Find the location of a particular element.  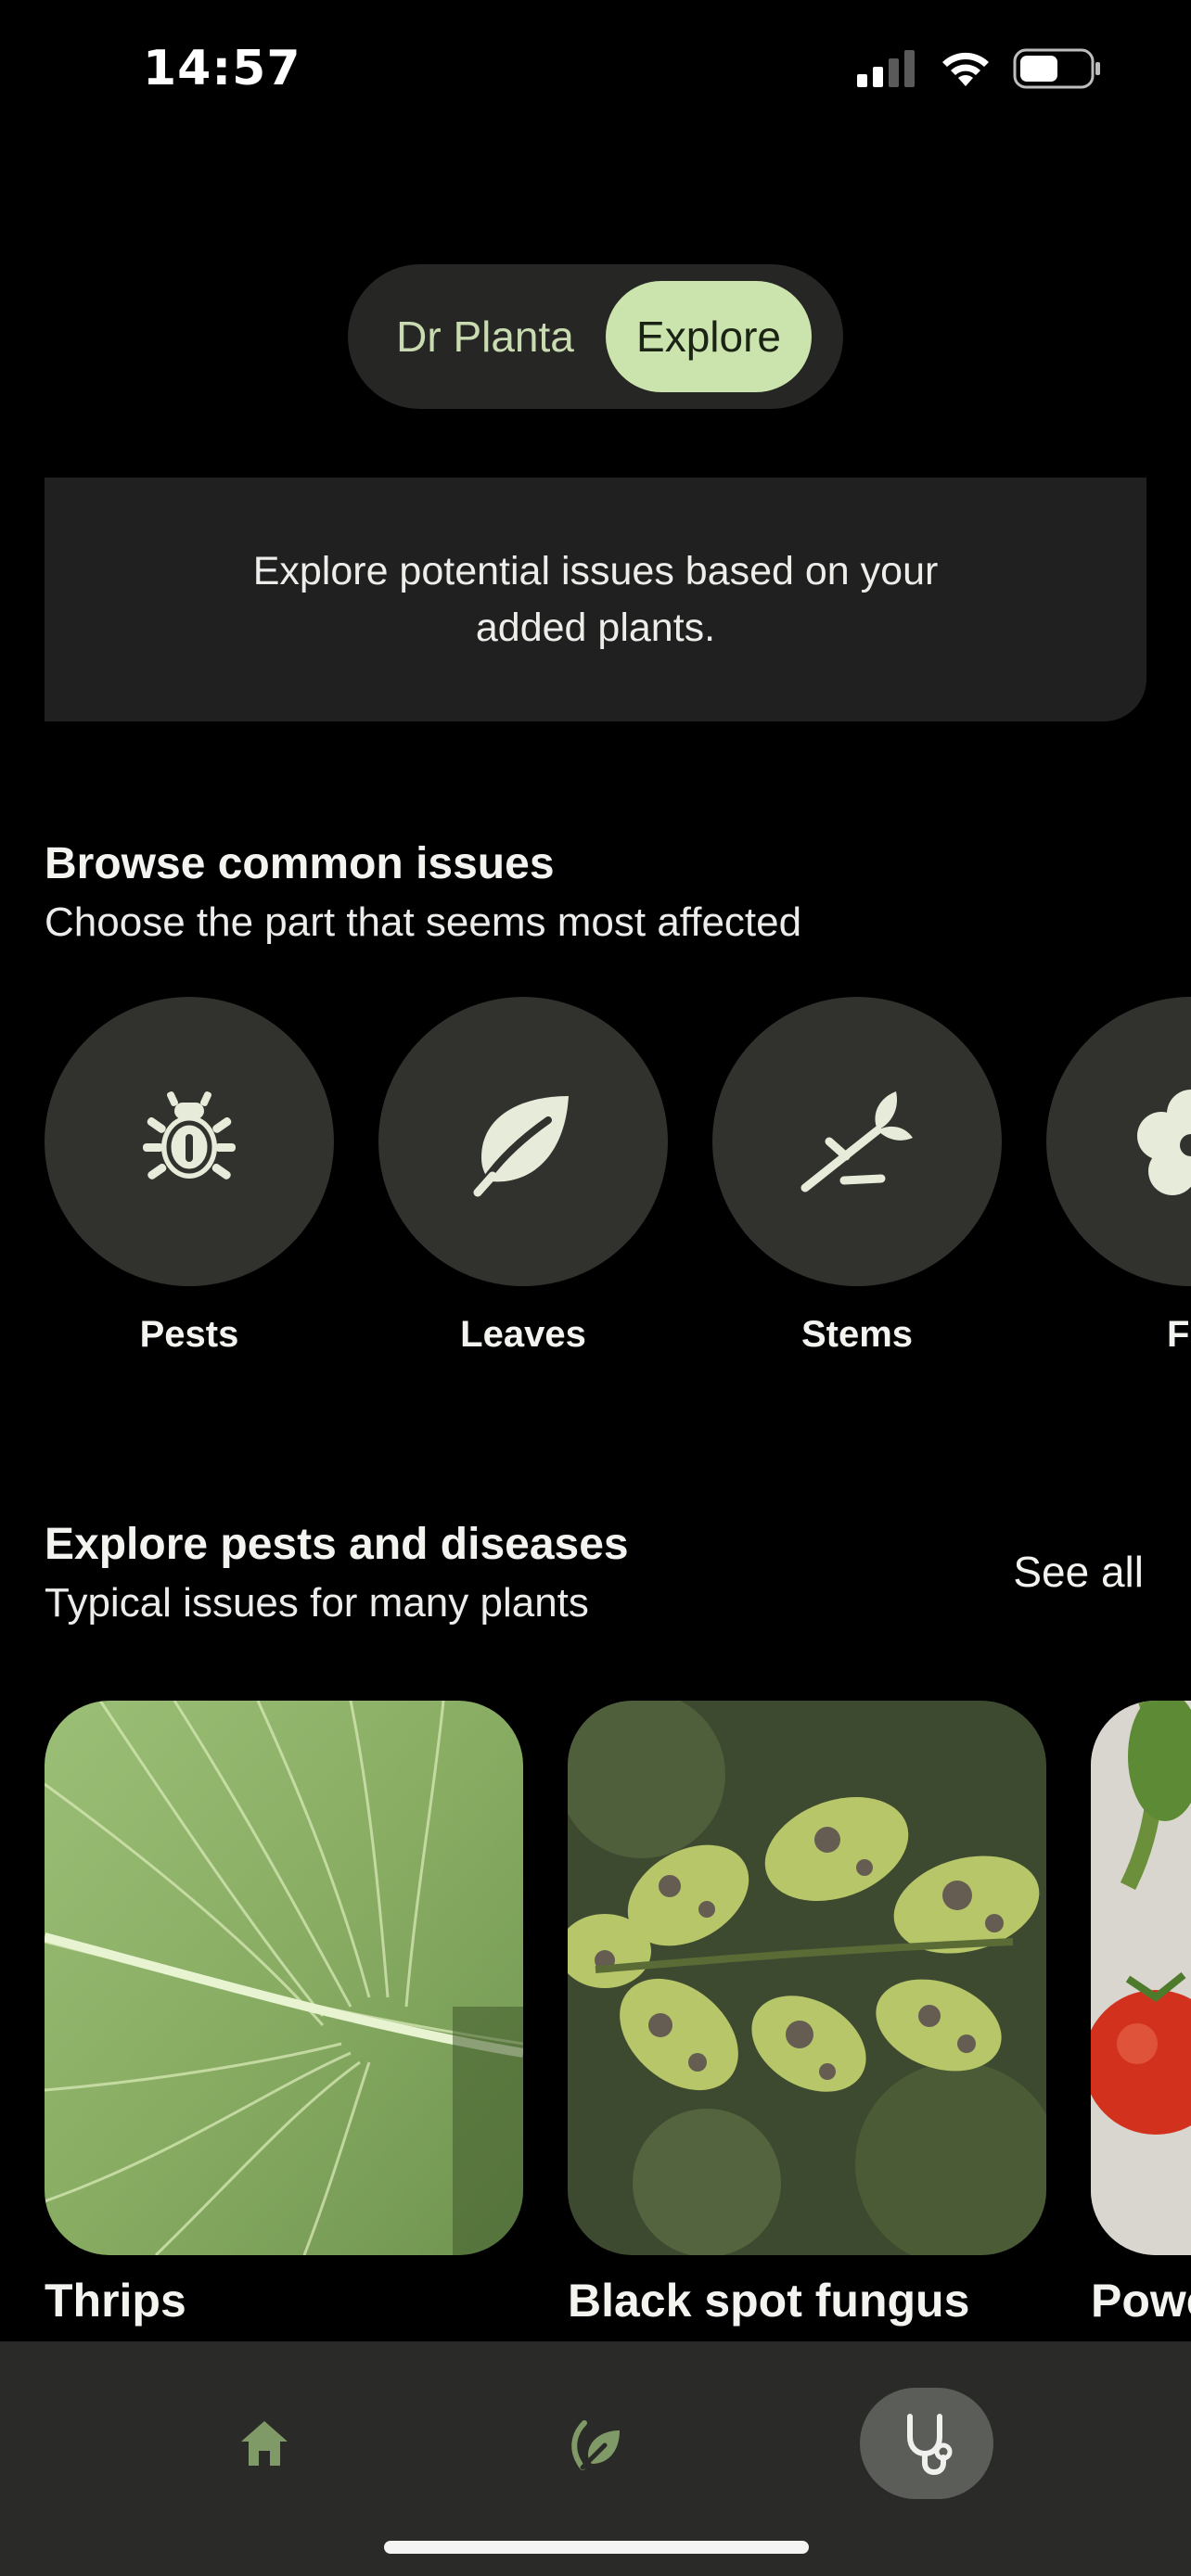

browse-title: Browse common issues is located at coordinates (300, 863).